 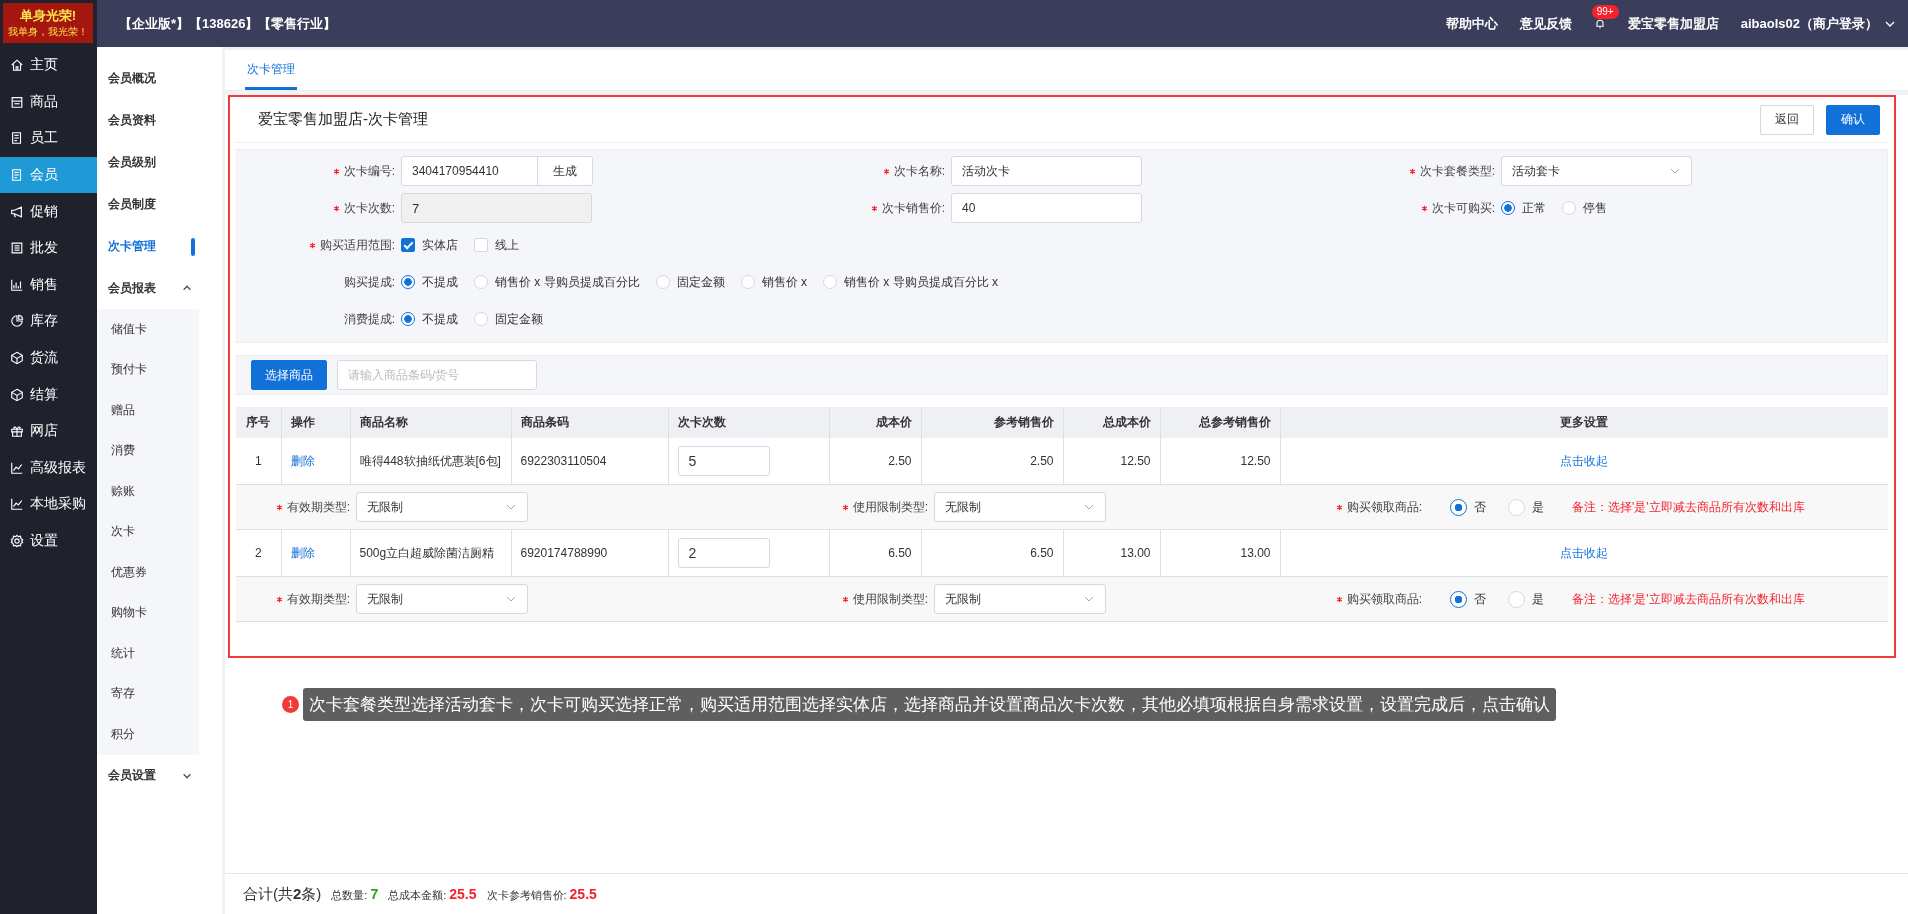 What do you see at coordinates (48, 468) in the screenshot?
I see `nav-item: 高级报表` at bounding box center [48, 468].